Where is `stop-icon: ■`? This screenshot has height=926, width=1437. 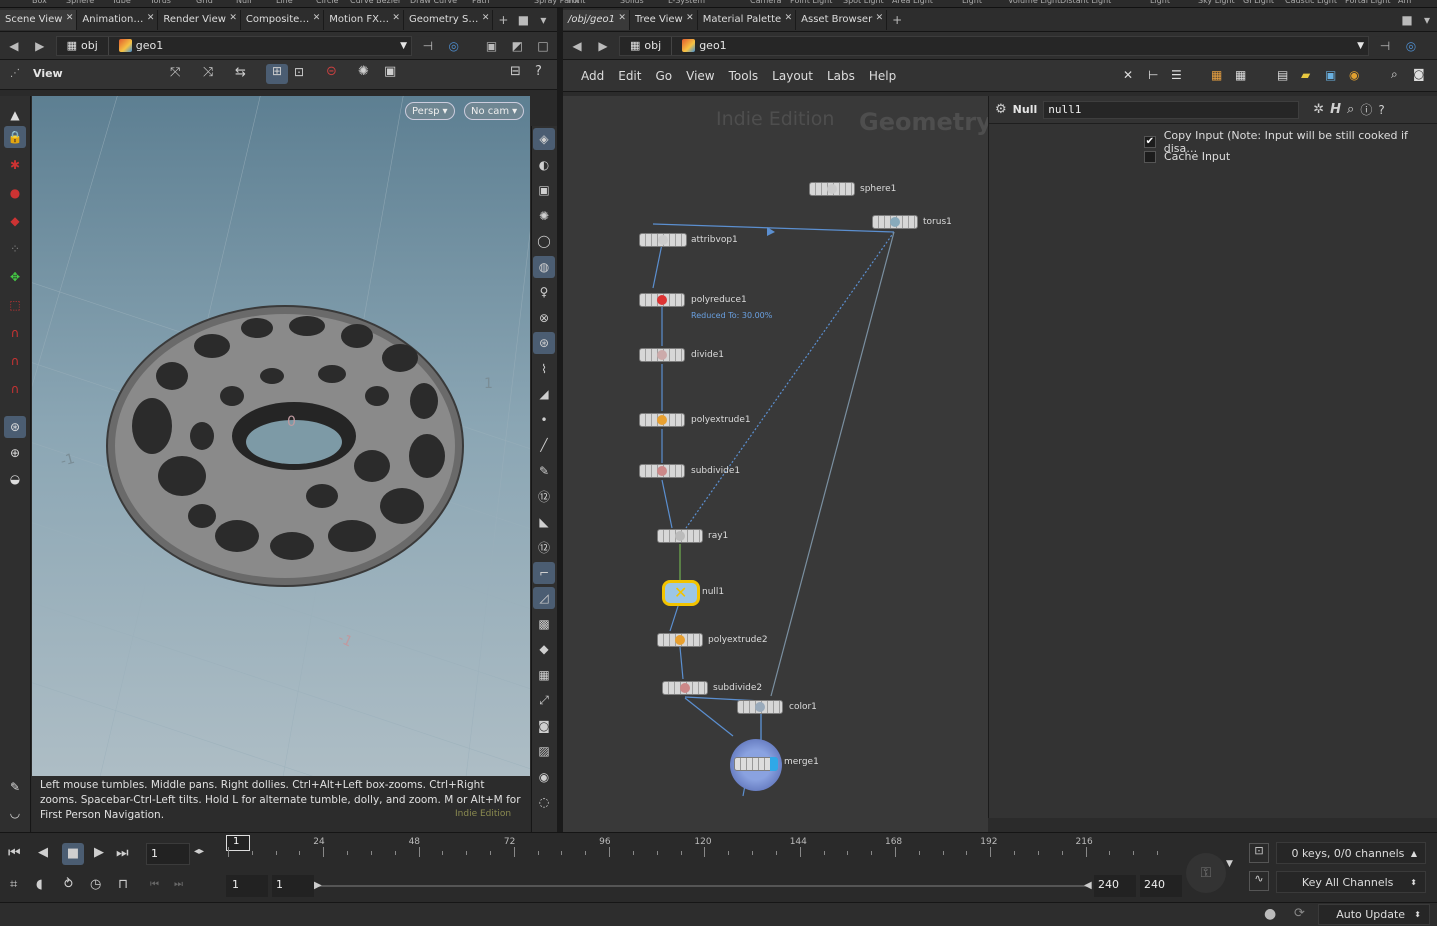
stop-icon: ■ is located at coordinates (73, 854).